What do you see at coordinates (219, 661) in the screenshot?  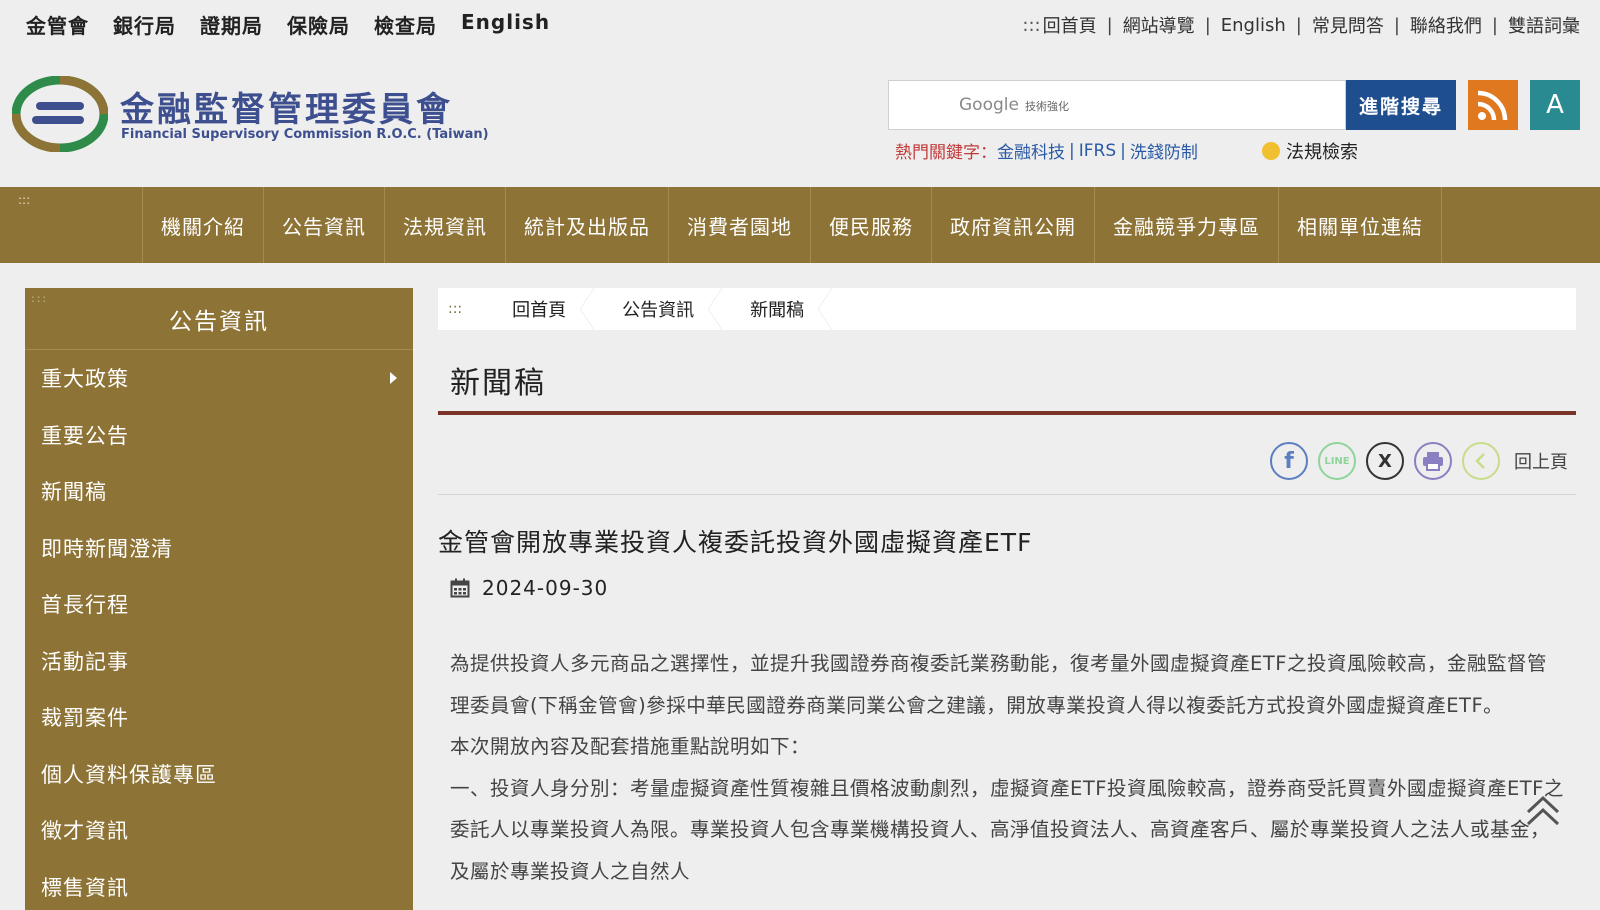 I see `sidebar-item-events: 活動記事` at bounding box center [219, 661].